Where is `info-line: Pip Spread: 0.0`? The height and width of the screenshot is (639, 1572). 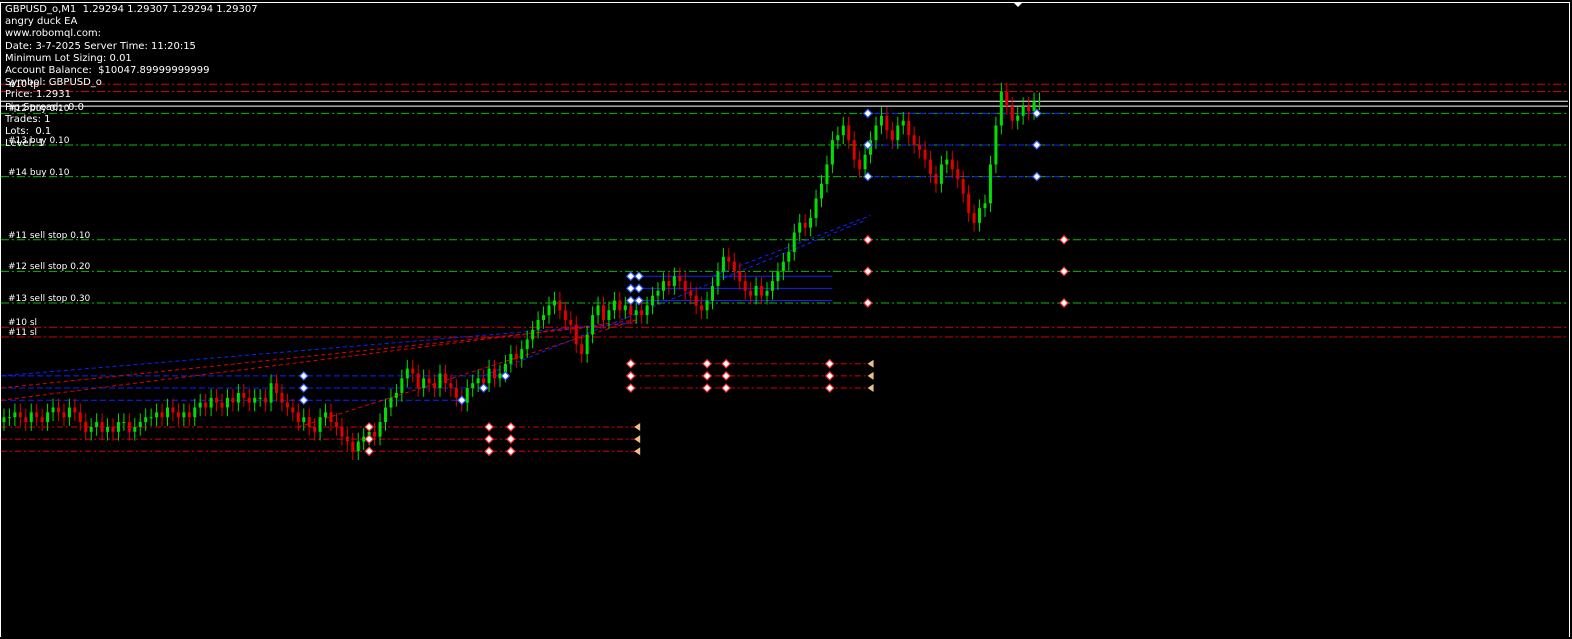
info-line: Pip Spread: 0.0 is located at coordinates (44, 107).